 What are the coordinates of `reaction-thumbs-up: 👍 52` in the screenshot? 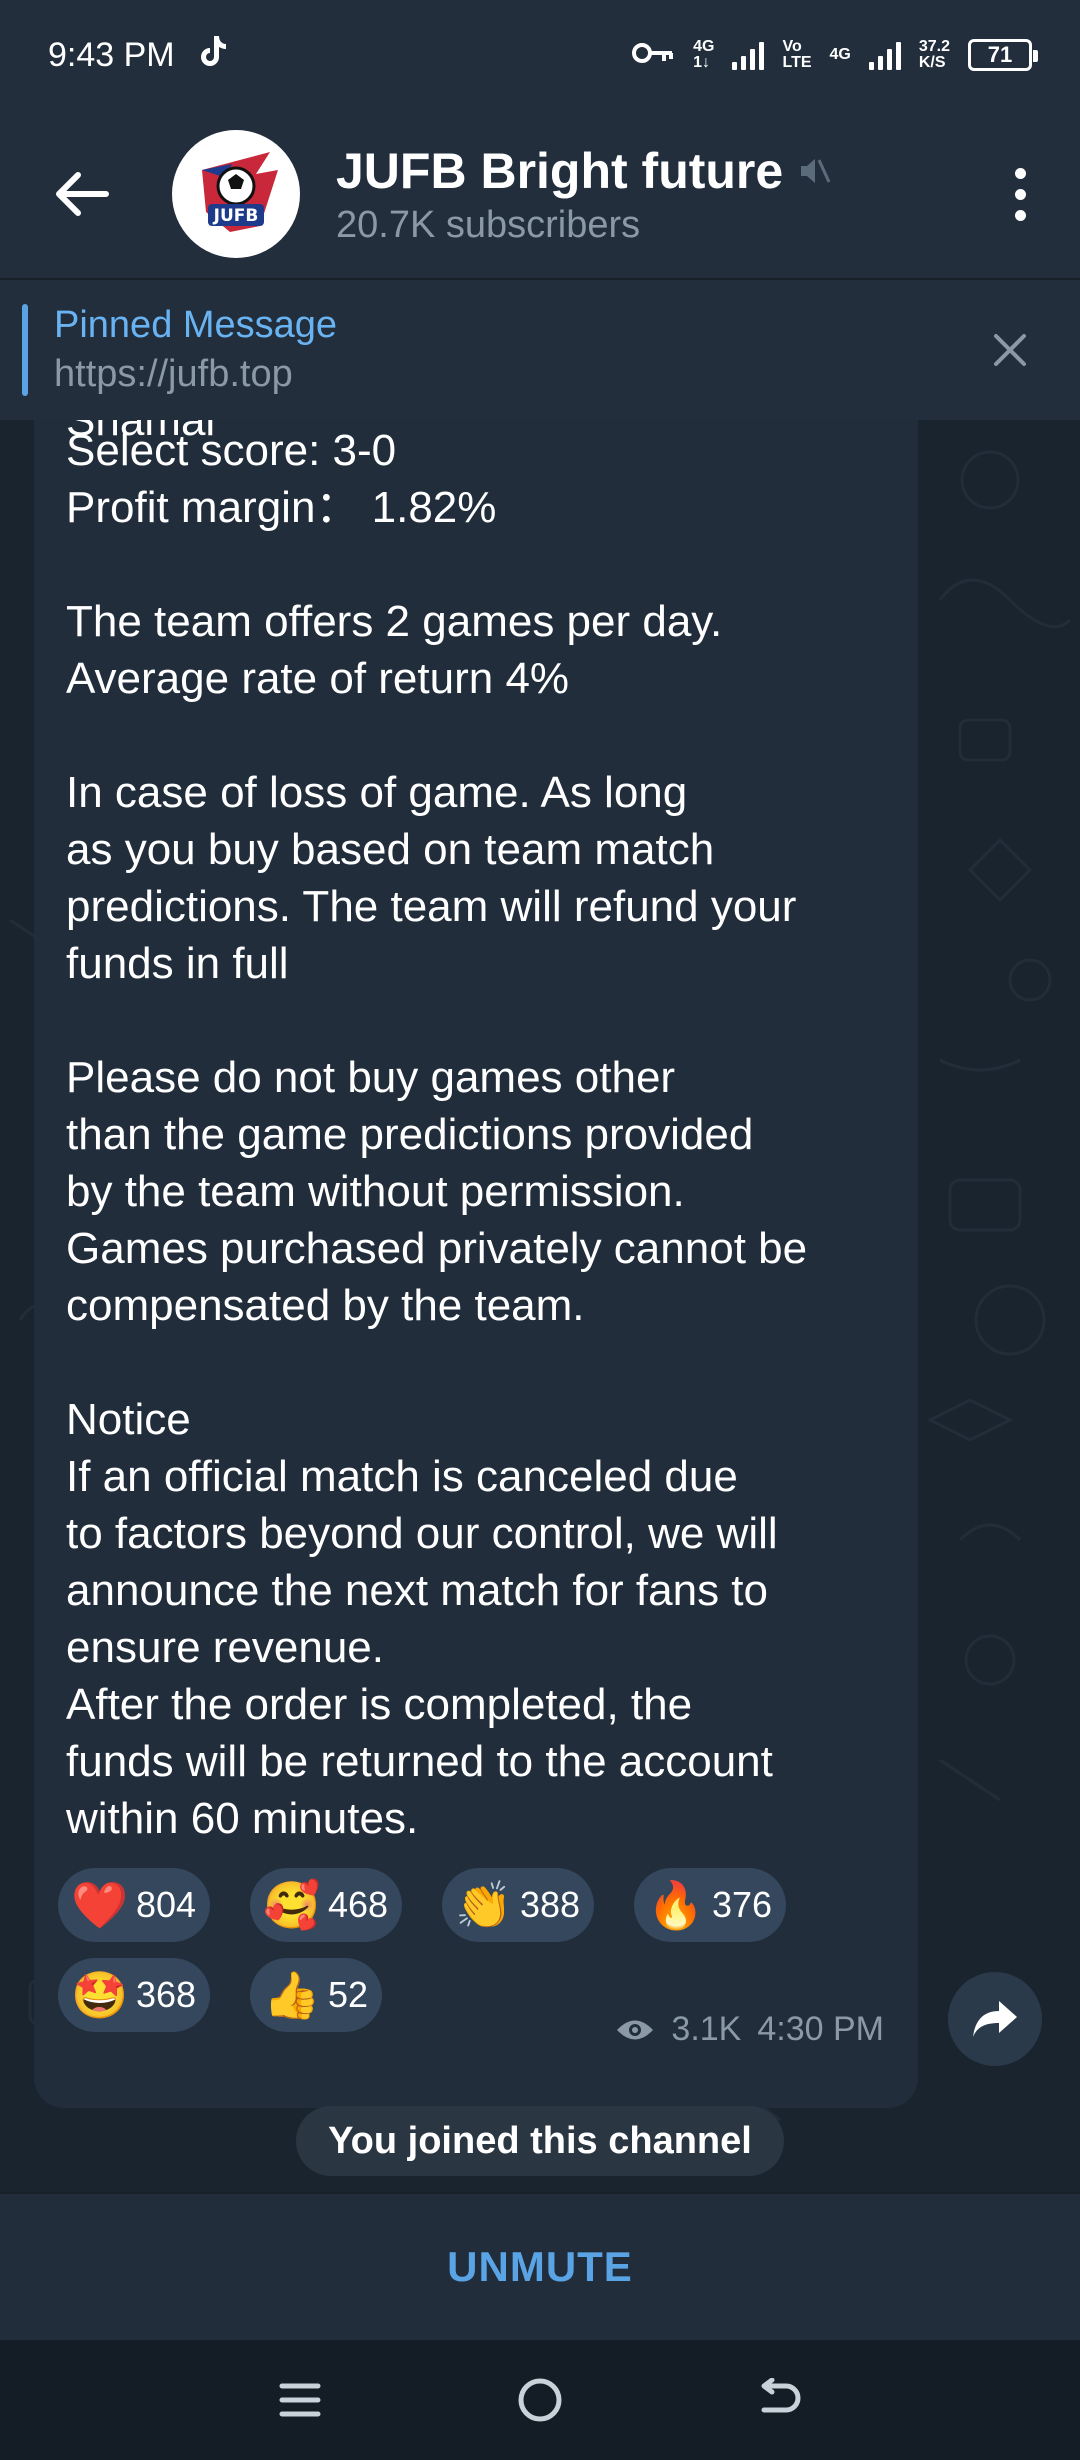 It's located at (316, 1995).